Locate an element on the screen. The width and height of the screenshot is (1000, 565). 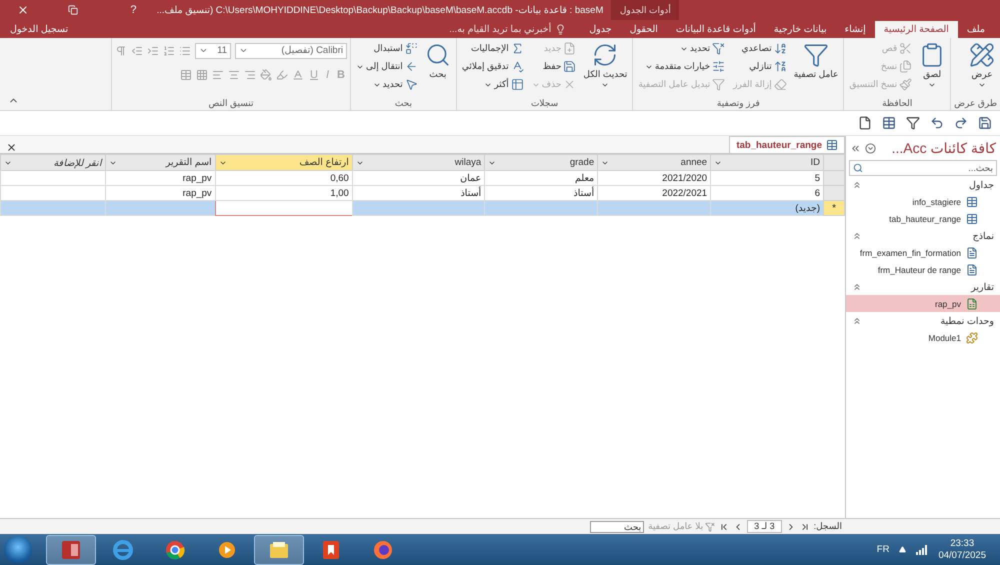
ribbon-button: الإجماليات is located at coordinates (493, 49).